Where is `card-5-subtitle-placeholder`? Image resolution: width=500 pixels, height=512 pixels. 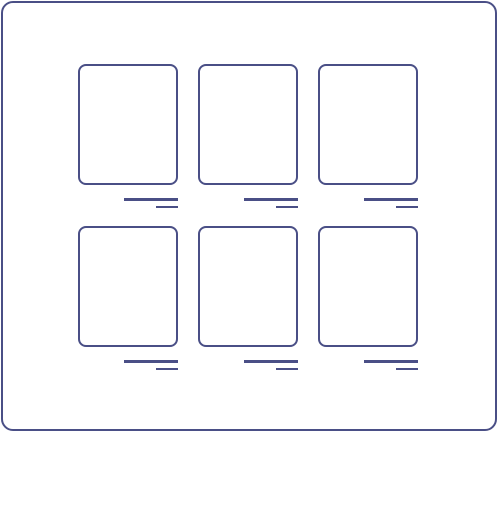 card-5-subtitle-placeholder is located at coordinates (287, 369).